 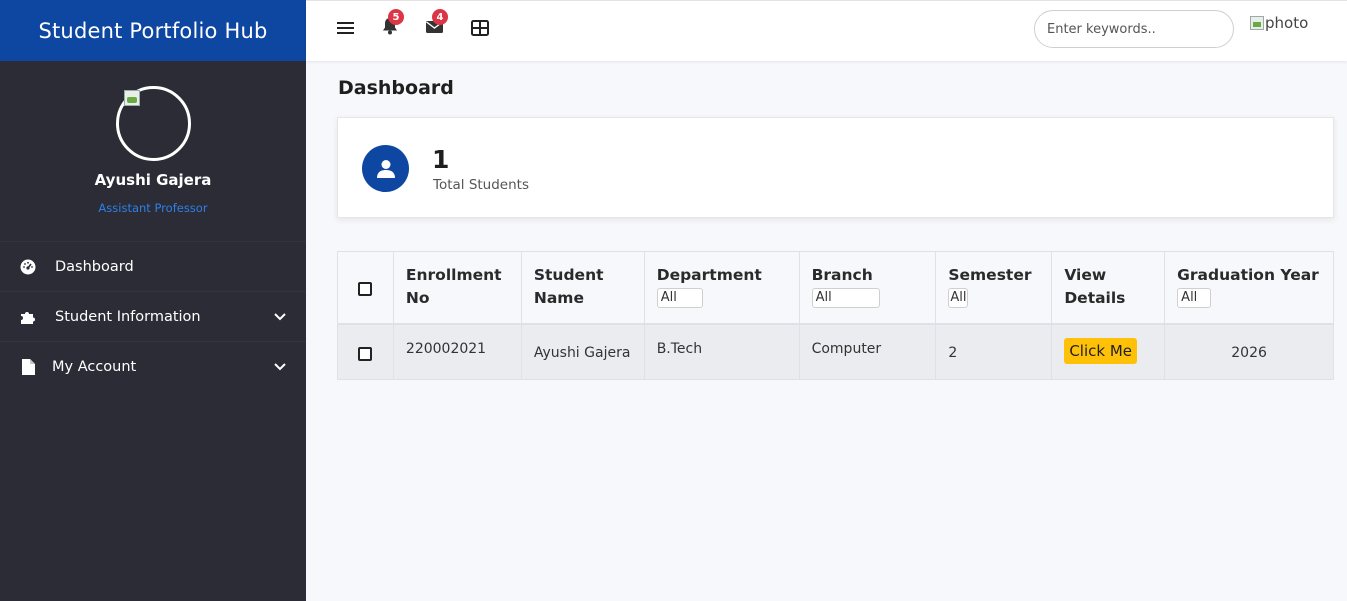 I want to click on select-all-cell, so click(x=365, y=287).